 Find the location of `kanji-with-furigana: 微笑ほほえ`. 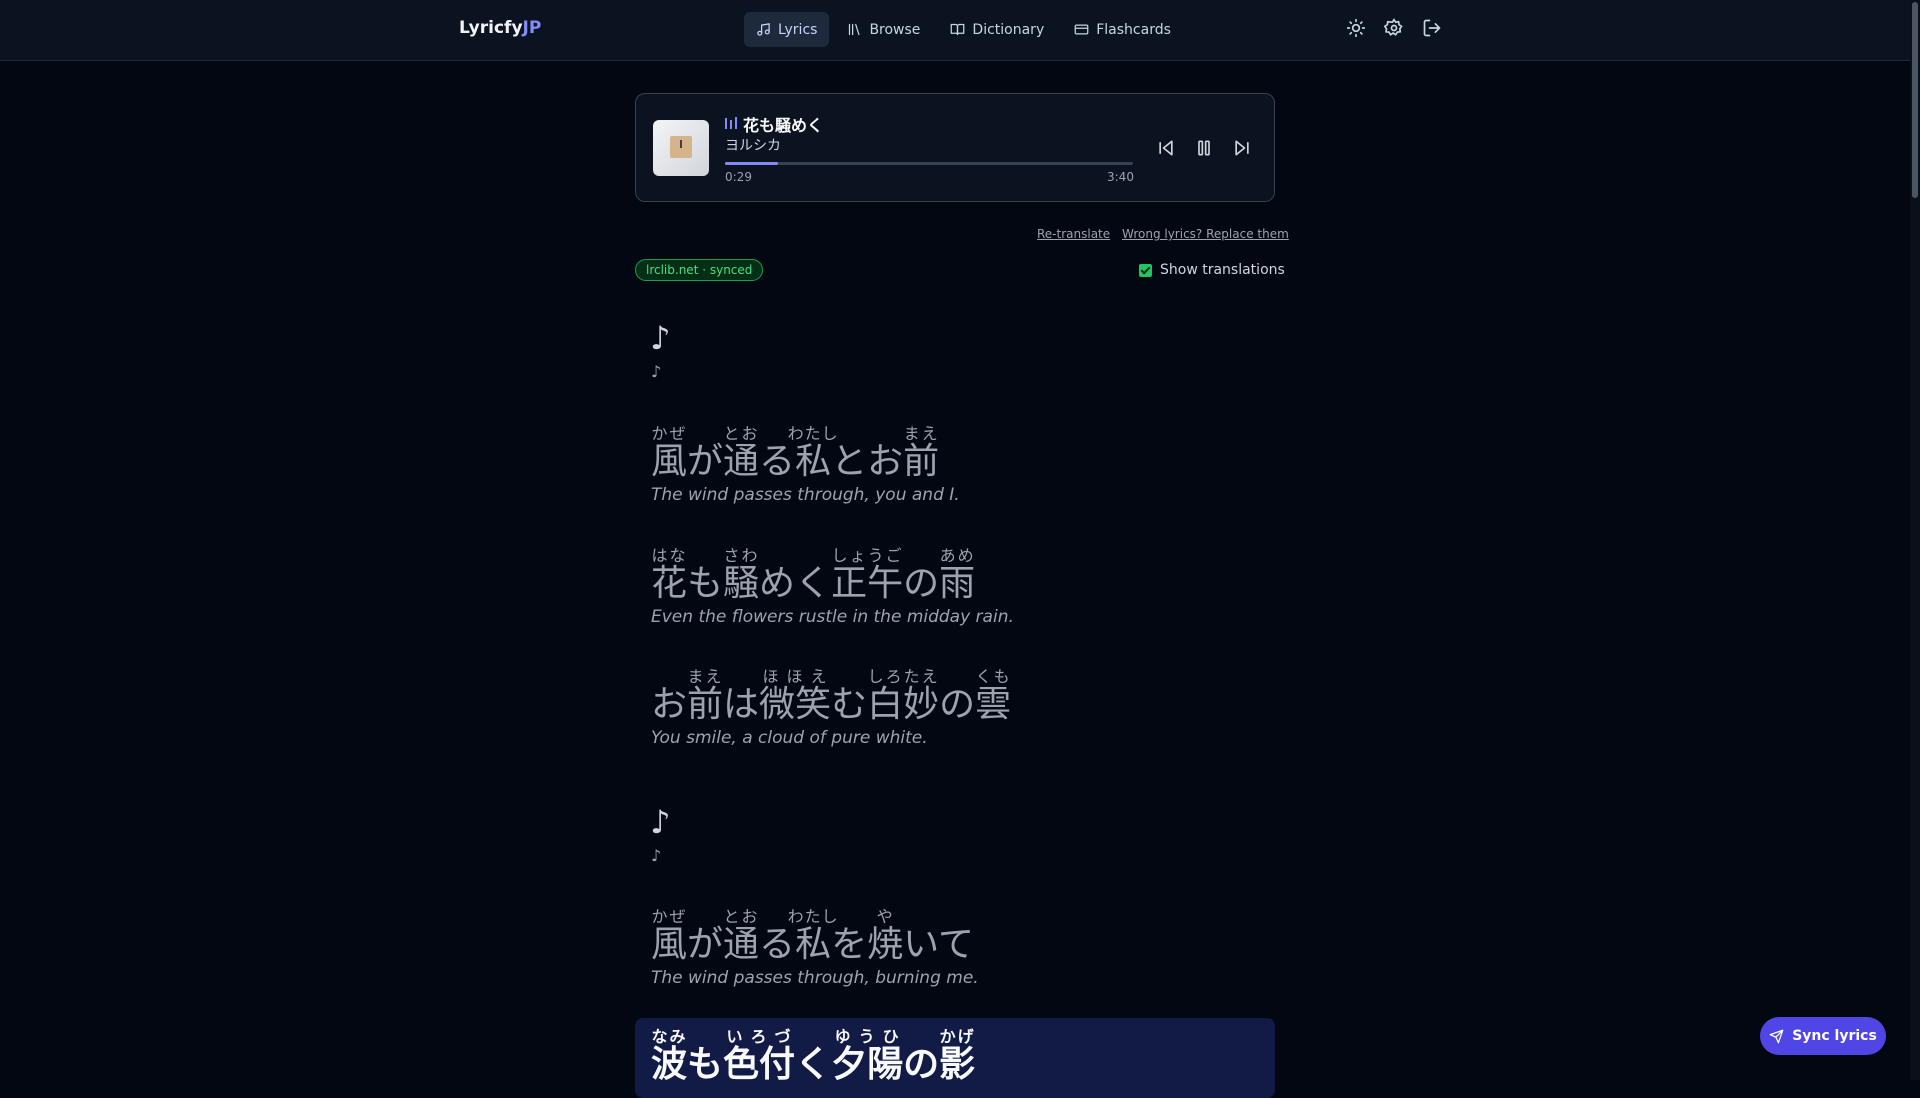

kanji-with-furigana: 微笑ほほえ is located at coordinates (795, 696).